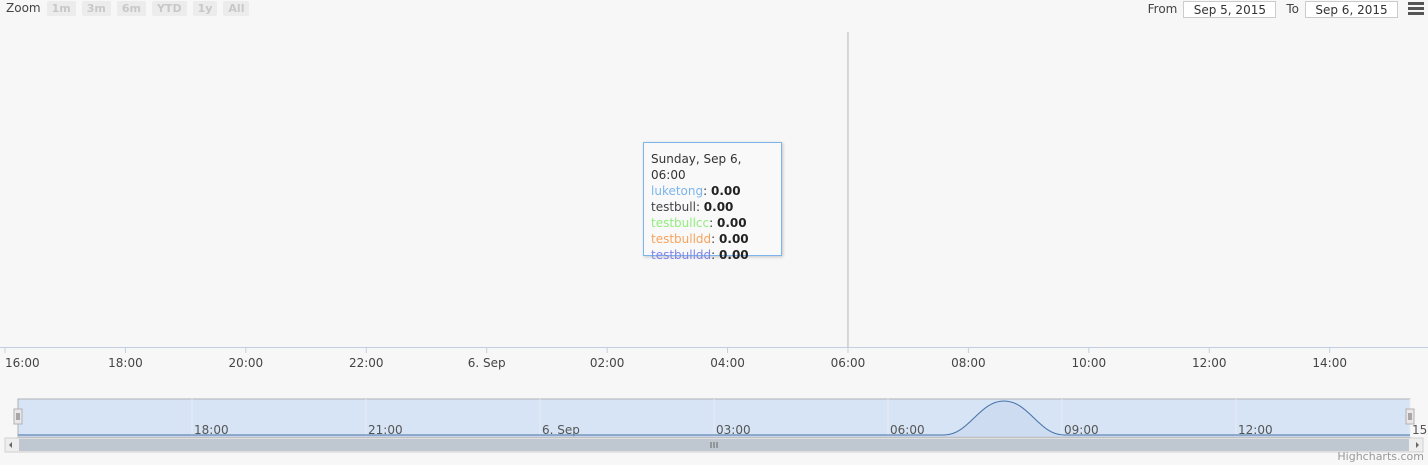 This screenshot has height=465, width=1428. What do you see at coordinates (125, 363) in the screenshot?
I see `x-tick-label: 18:00` at bounding box center [125, 363].